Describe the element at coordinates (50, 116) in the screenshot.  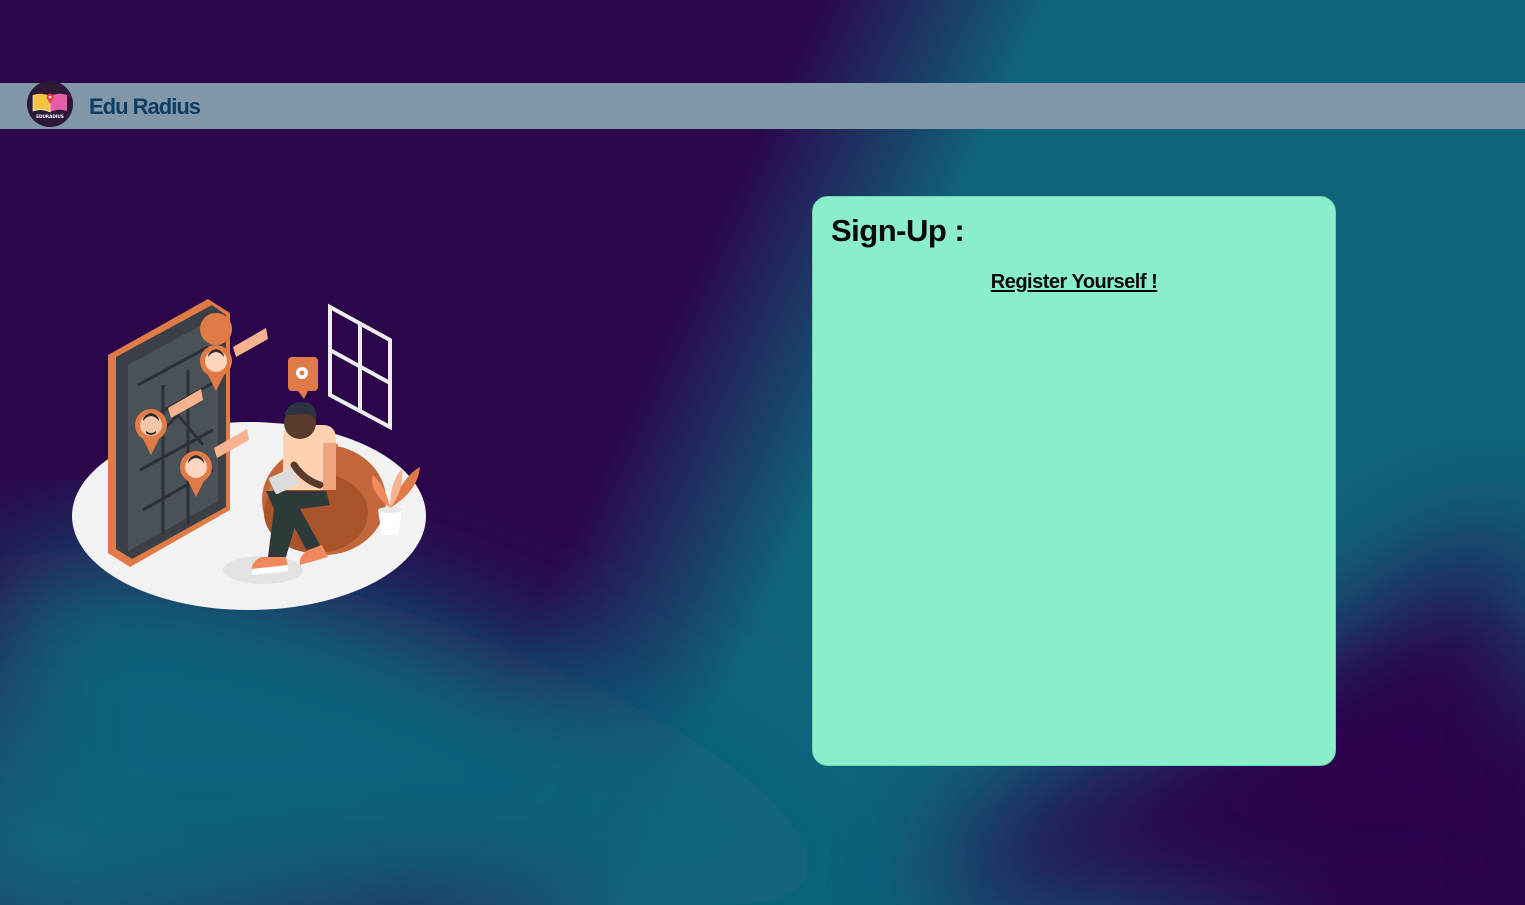
I see `logo-text: EDURADIUS` at that location.